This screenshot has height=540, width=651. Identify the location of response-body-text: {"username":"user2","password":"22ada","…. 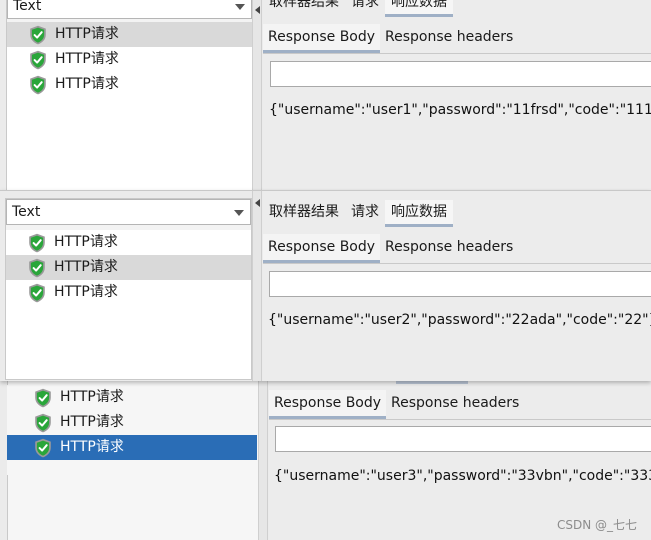
(459, 320).